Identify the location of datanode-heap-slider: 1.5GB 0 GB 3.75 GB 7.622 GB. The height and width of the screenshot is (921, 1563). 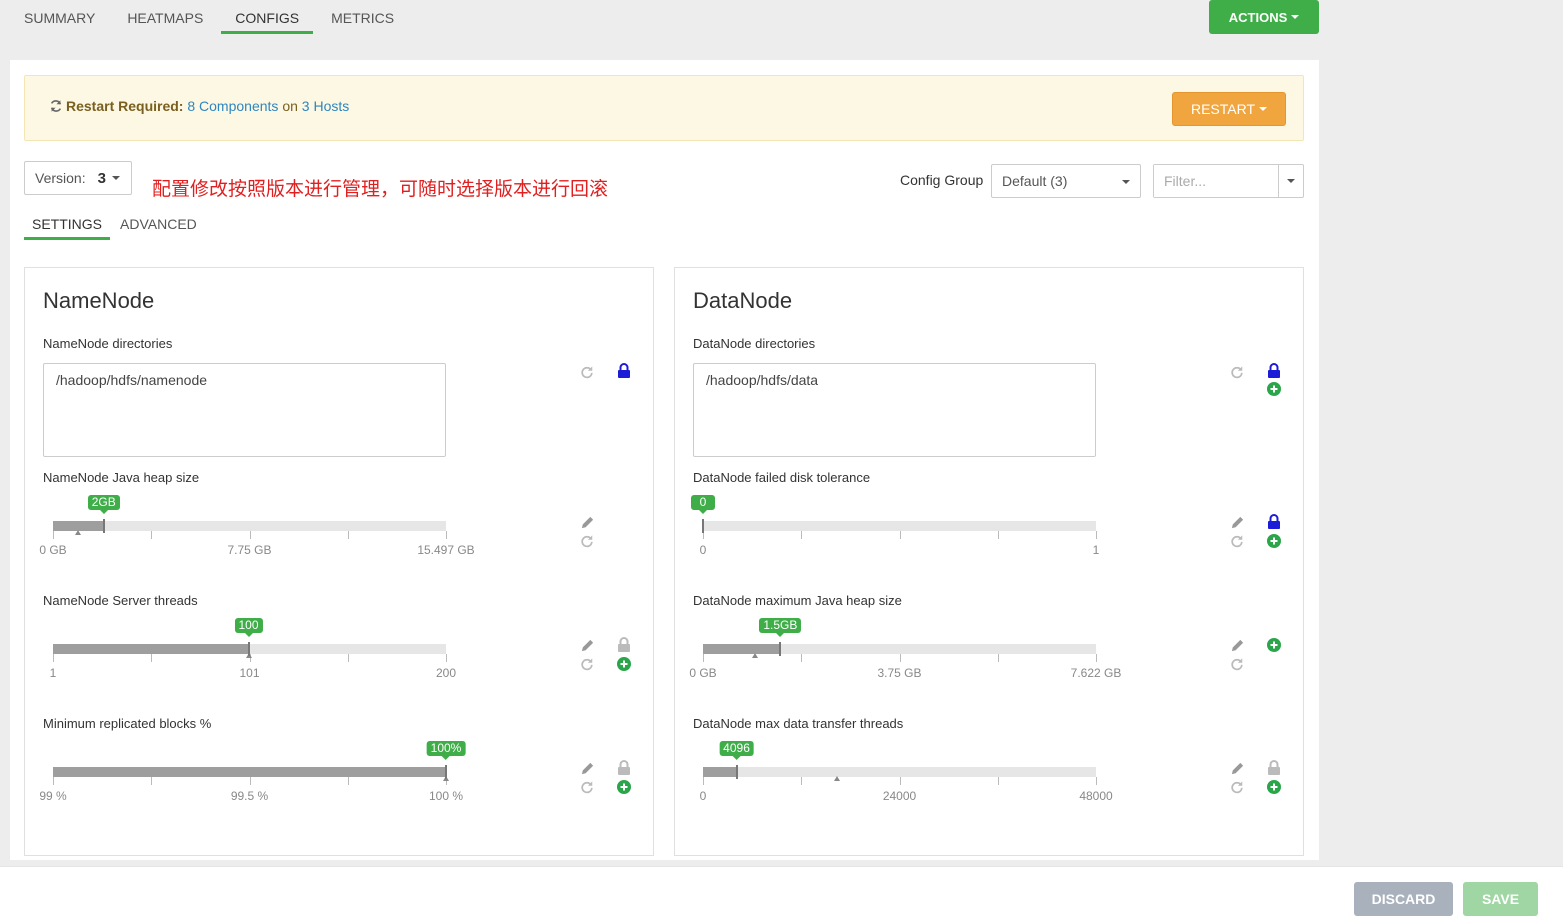
(905, 649).